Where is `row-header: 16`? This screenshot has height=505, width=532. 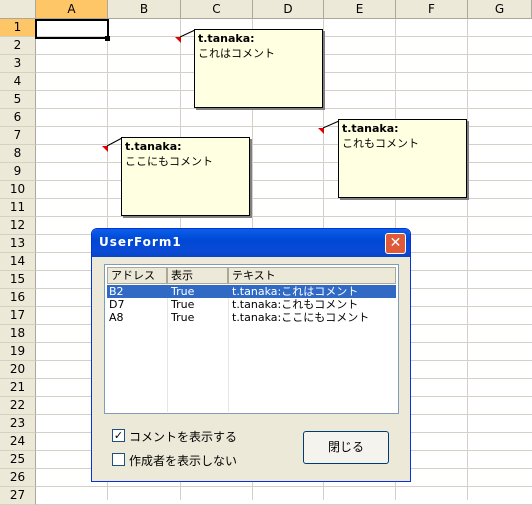 row-header: 16 is located at coordinates (18, 298).